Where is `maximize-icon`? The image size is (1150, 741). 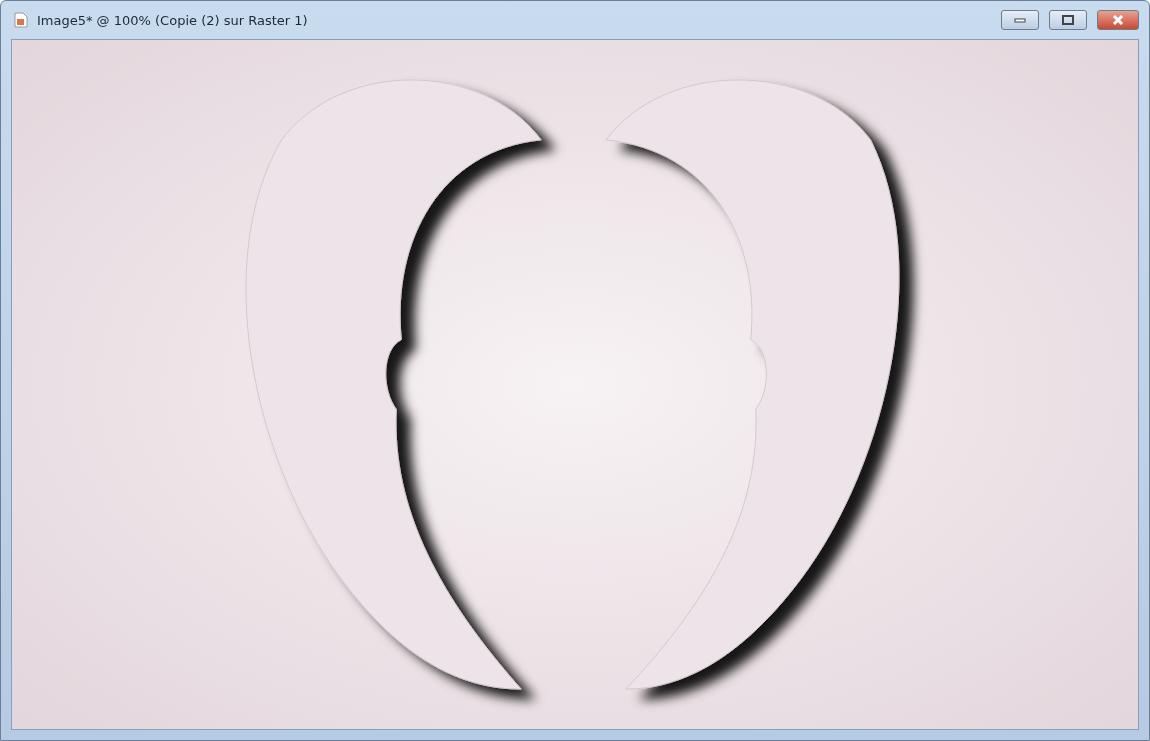
maximize-icon is located at coordinates (1068, 20).